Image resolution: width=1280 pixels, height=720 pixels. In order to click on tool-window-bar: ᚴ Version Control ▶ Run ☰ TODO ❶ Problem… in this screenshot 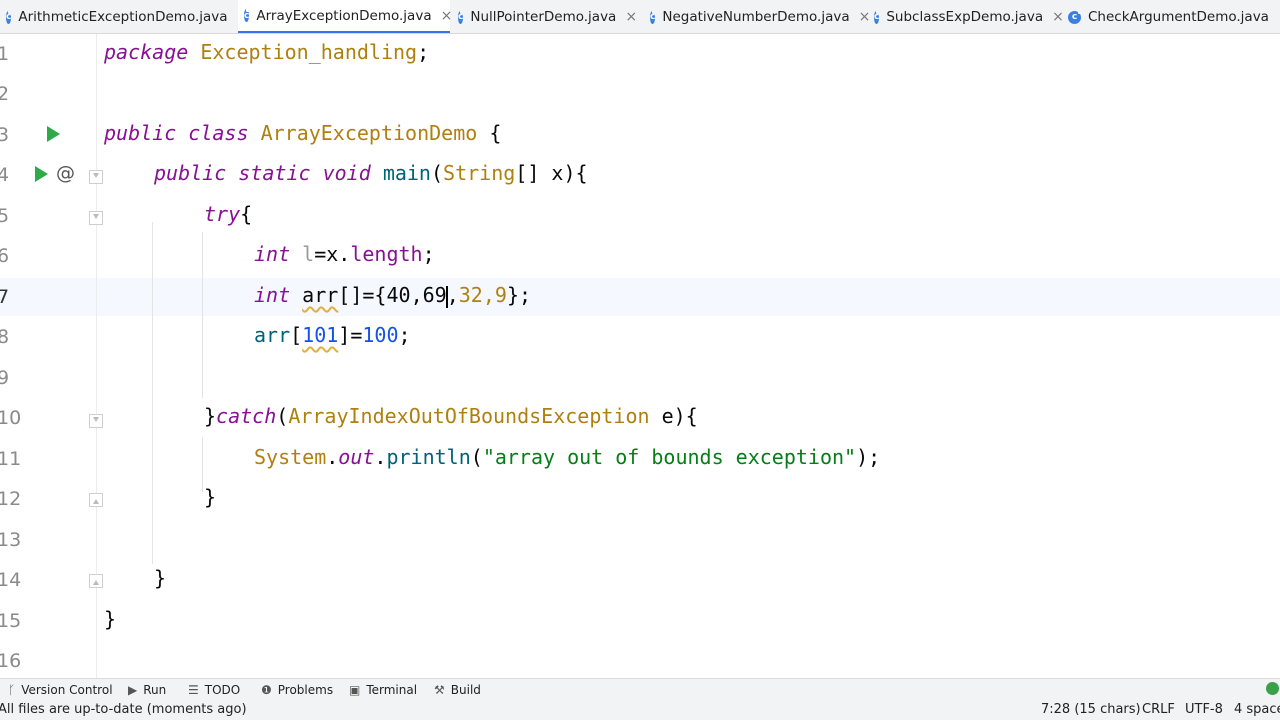, I will do `click(640, 689)`.